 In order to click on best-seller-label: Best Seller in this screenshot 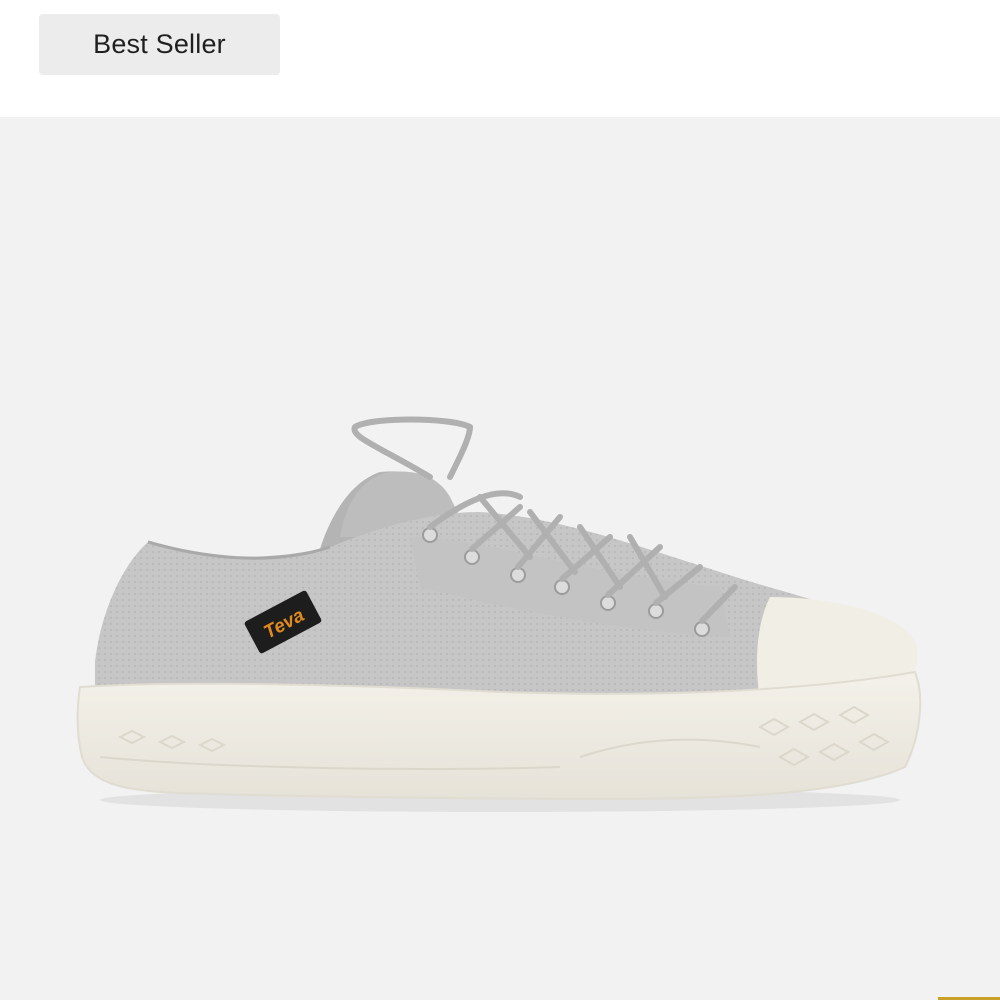, I will do `click(159, 44)`.